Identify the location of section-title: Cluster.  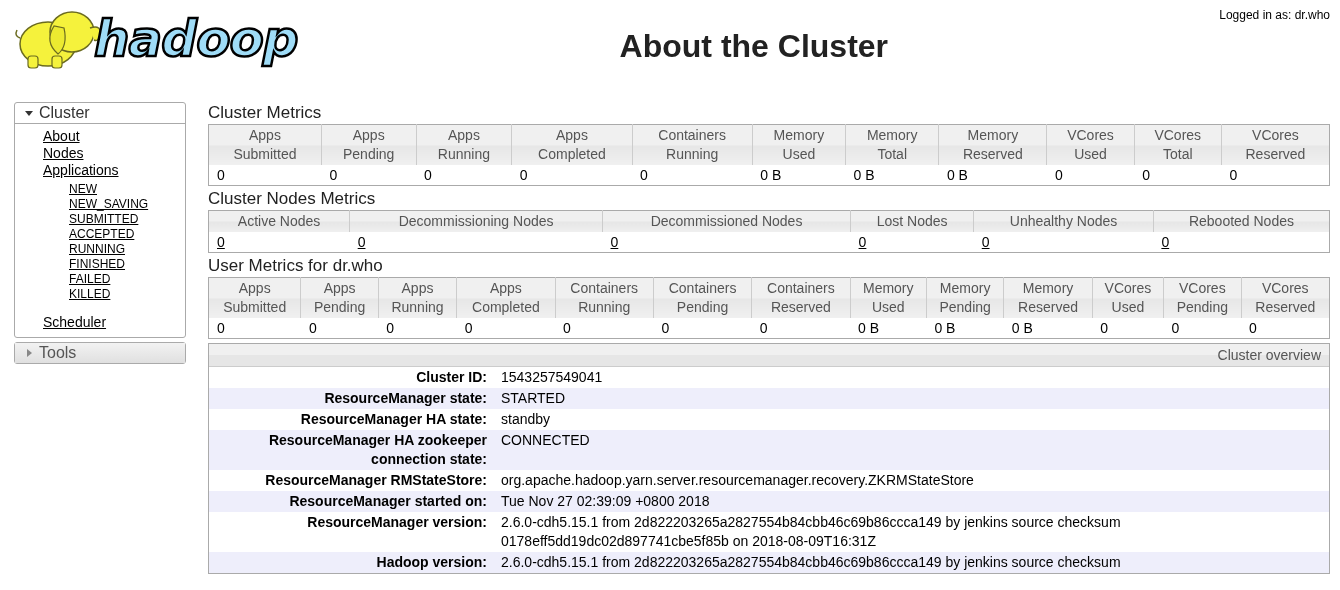
(64, 113).